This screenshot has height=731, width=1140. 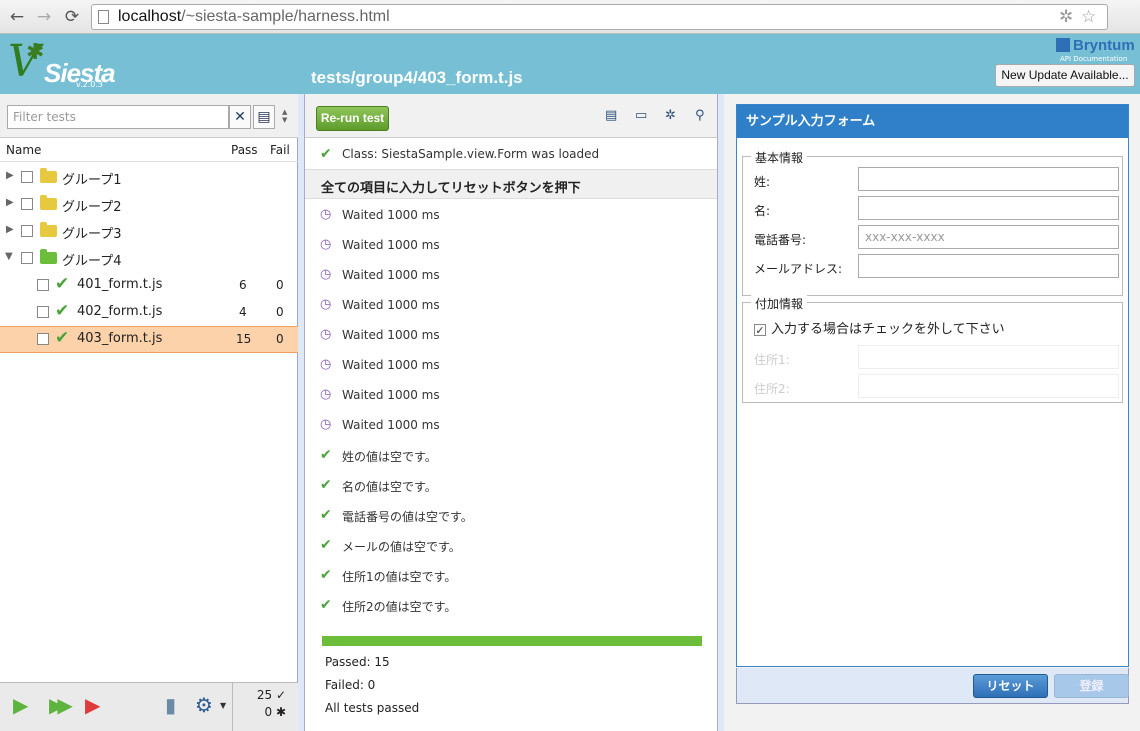 I want to click on address1-label: 住所1:, so click(x=772, y=360).